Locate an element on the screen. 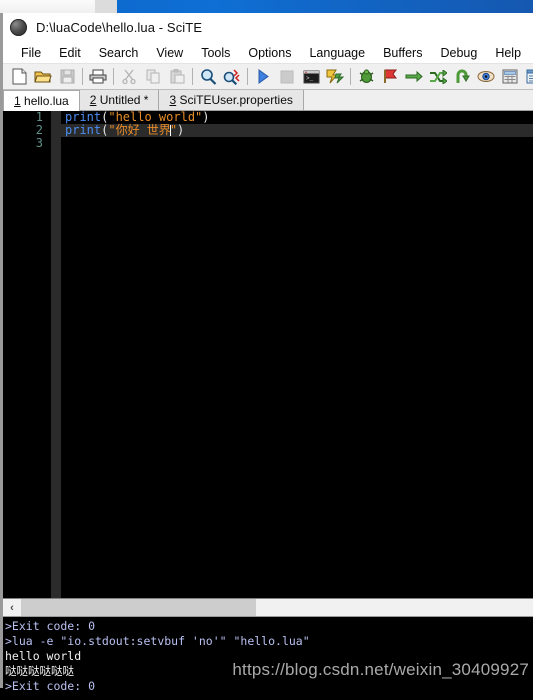 The image size is (533, 700). print-icon is located at coordinates (98, 77).